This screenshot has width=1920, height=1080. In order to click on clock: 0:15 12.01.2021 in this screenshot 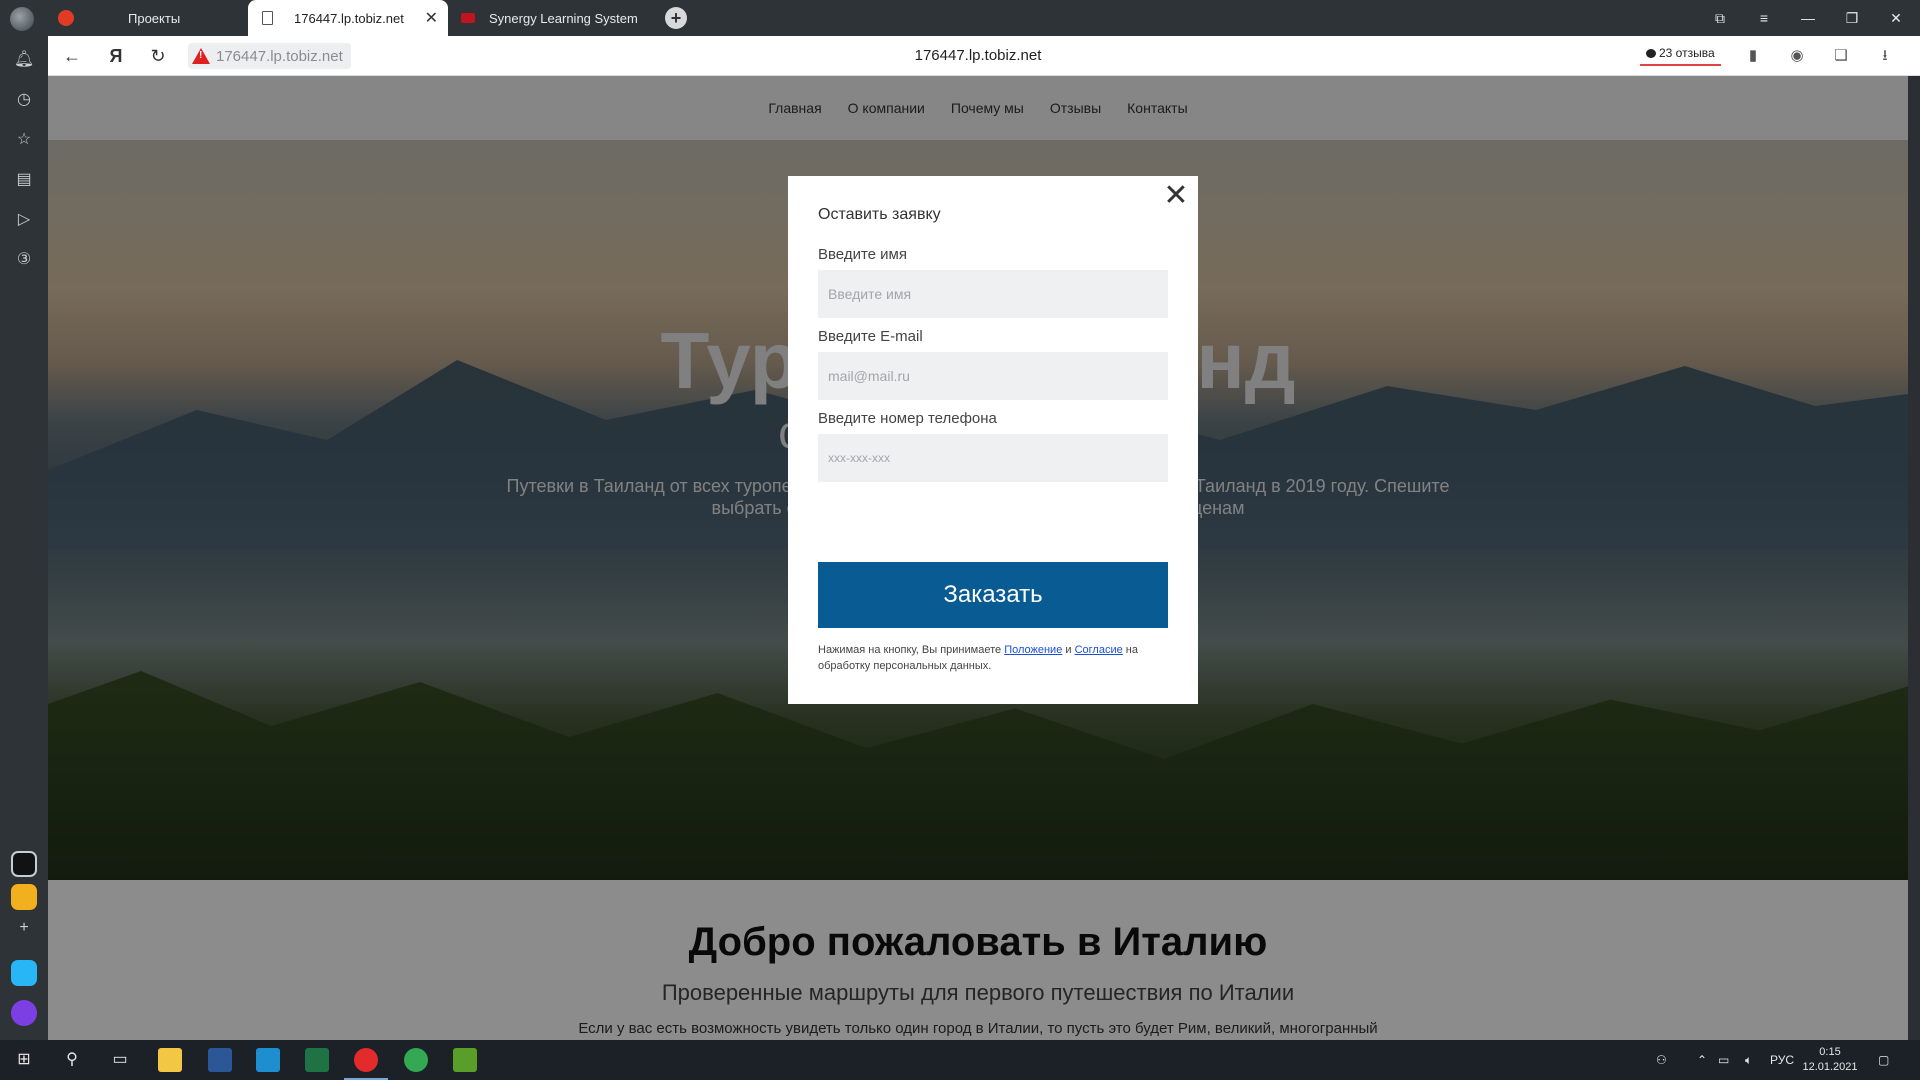, I will do `click(1830, 1060)`.